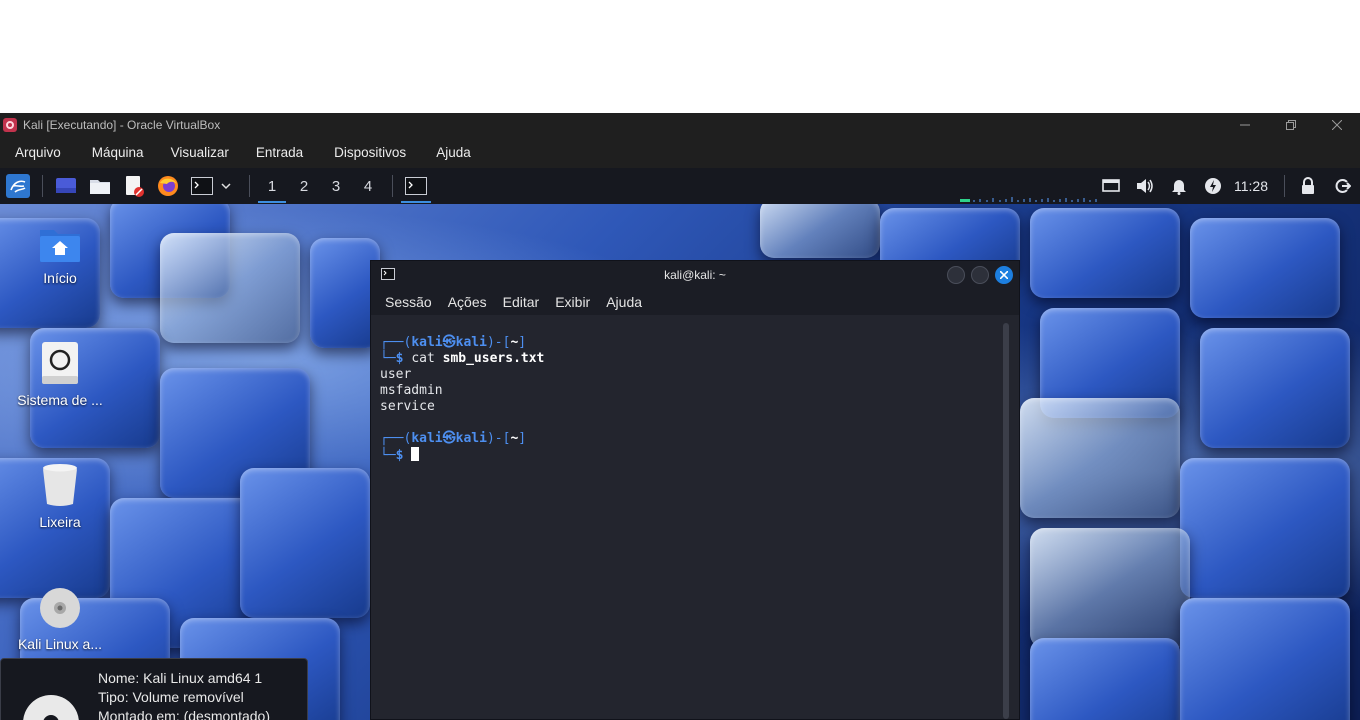 This screenshot has width=1360, height=720. What do you see at coordinates (1213, 186) in the screenshot?
I see `power-manager-icon` at bounding box center [1213, 186].